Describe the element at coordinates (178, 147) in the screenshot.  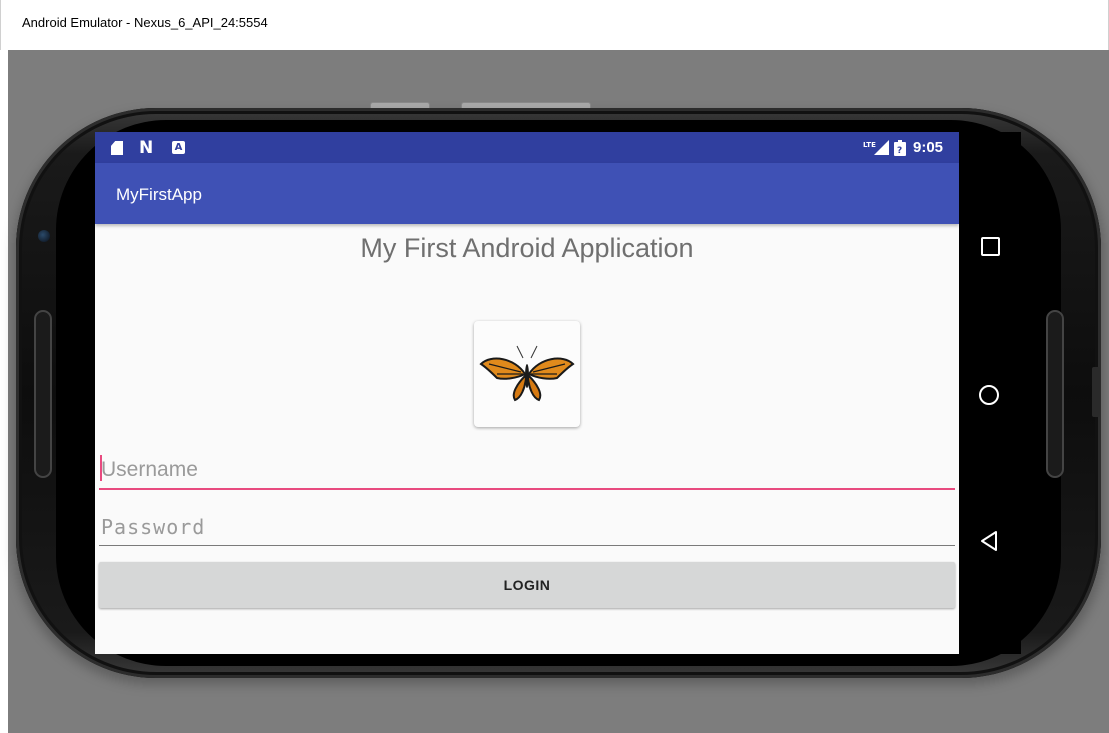
I see `a-notification-icon: A` at that location.